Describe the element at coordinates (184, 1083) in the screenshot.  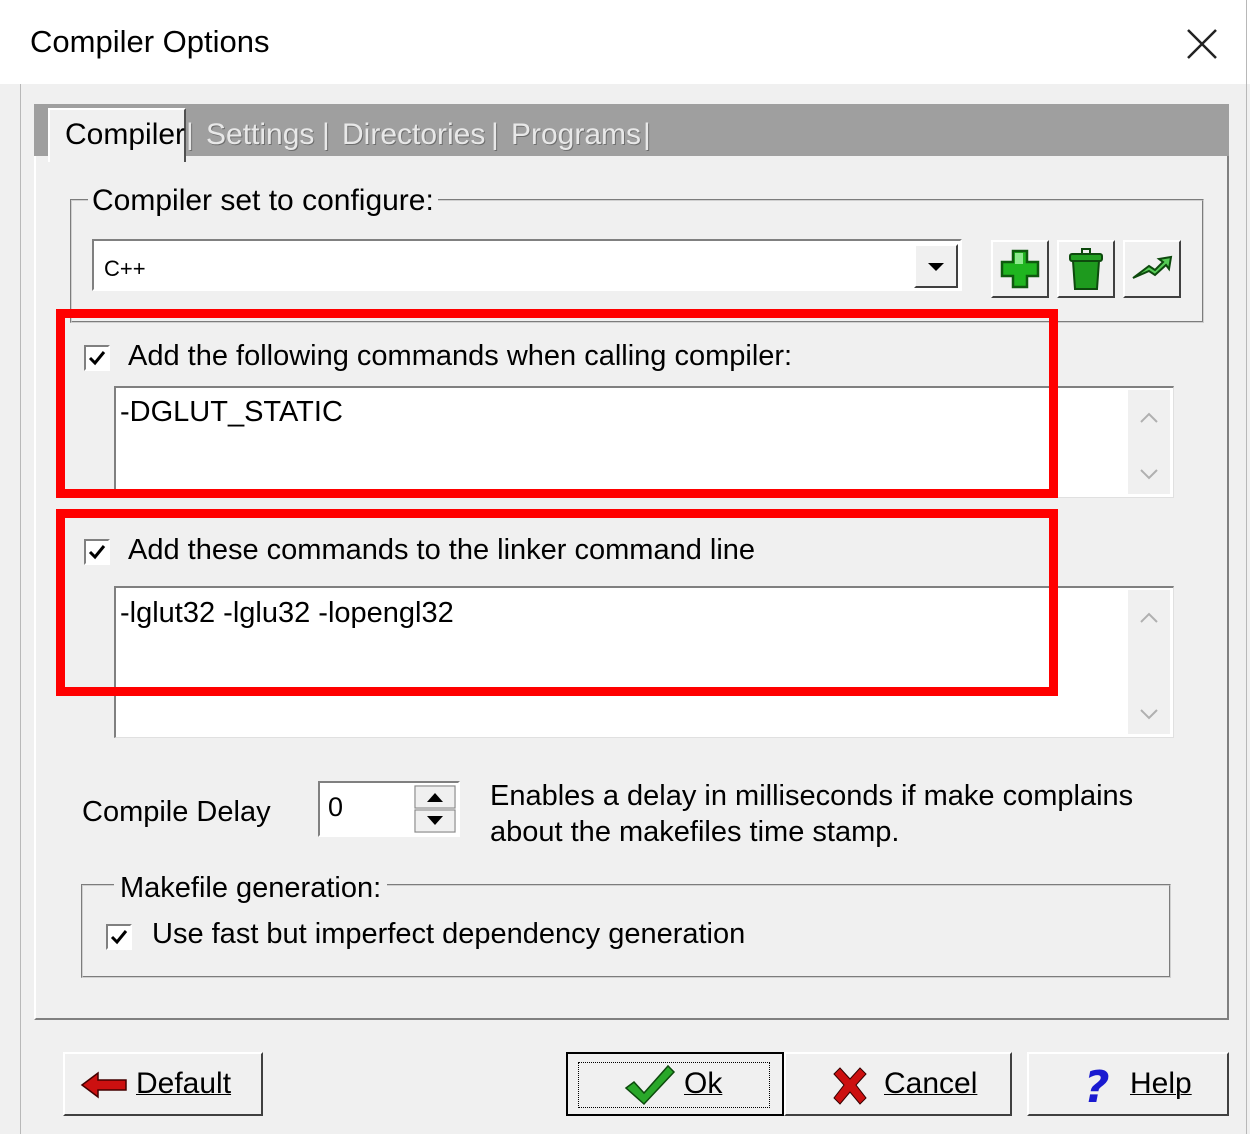
I see `default-button-label: Default` at that location.